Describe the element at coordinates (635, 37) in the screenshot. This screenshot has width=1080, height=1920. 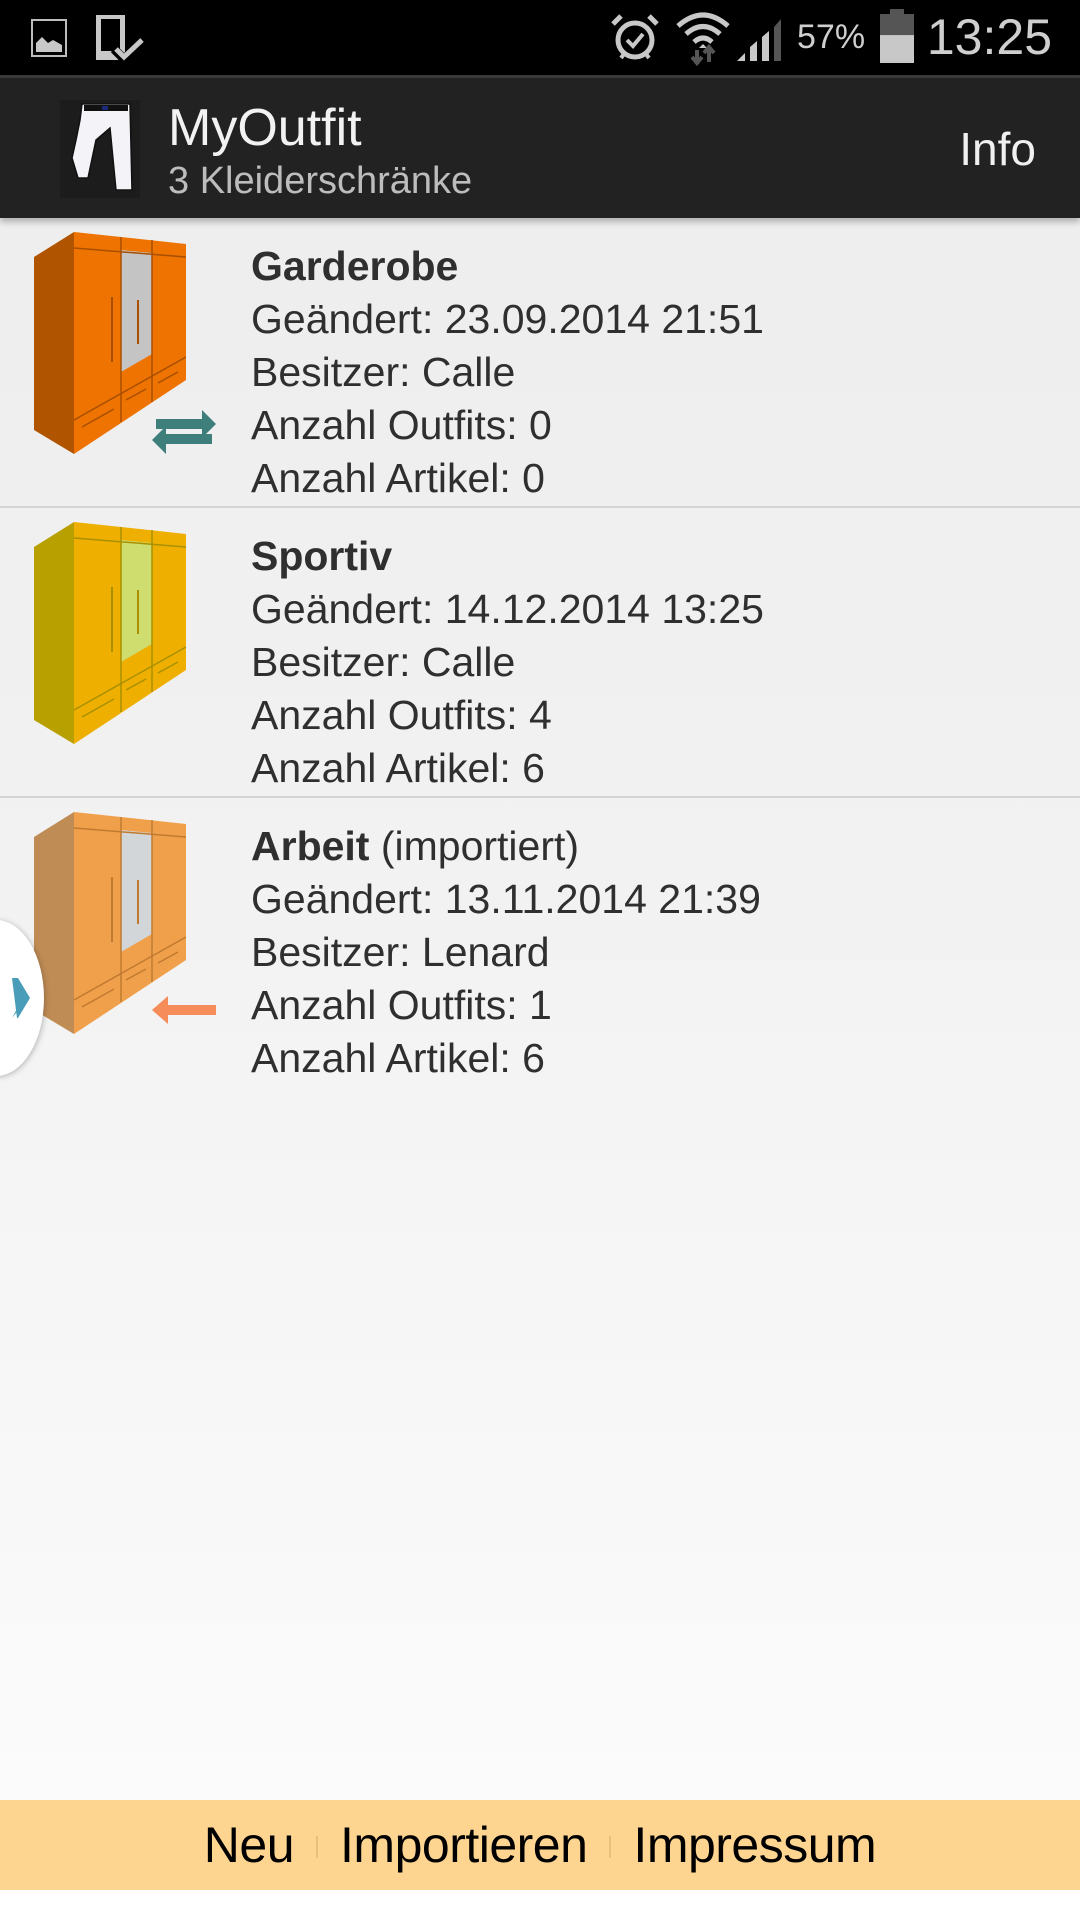
I see `alarm-icon` at that location.